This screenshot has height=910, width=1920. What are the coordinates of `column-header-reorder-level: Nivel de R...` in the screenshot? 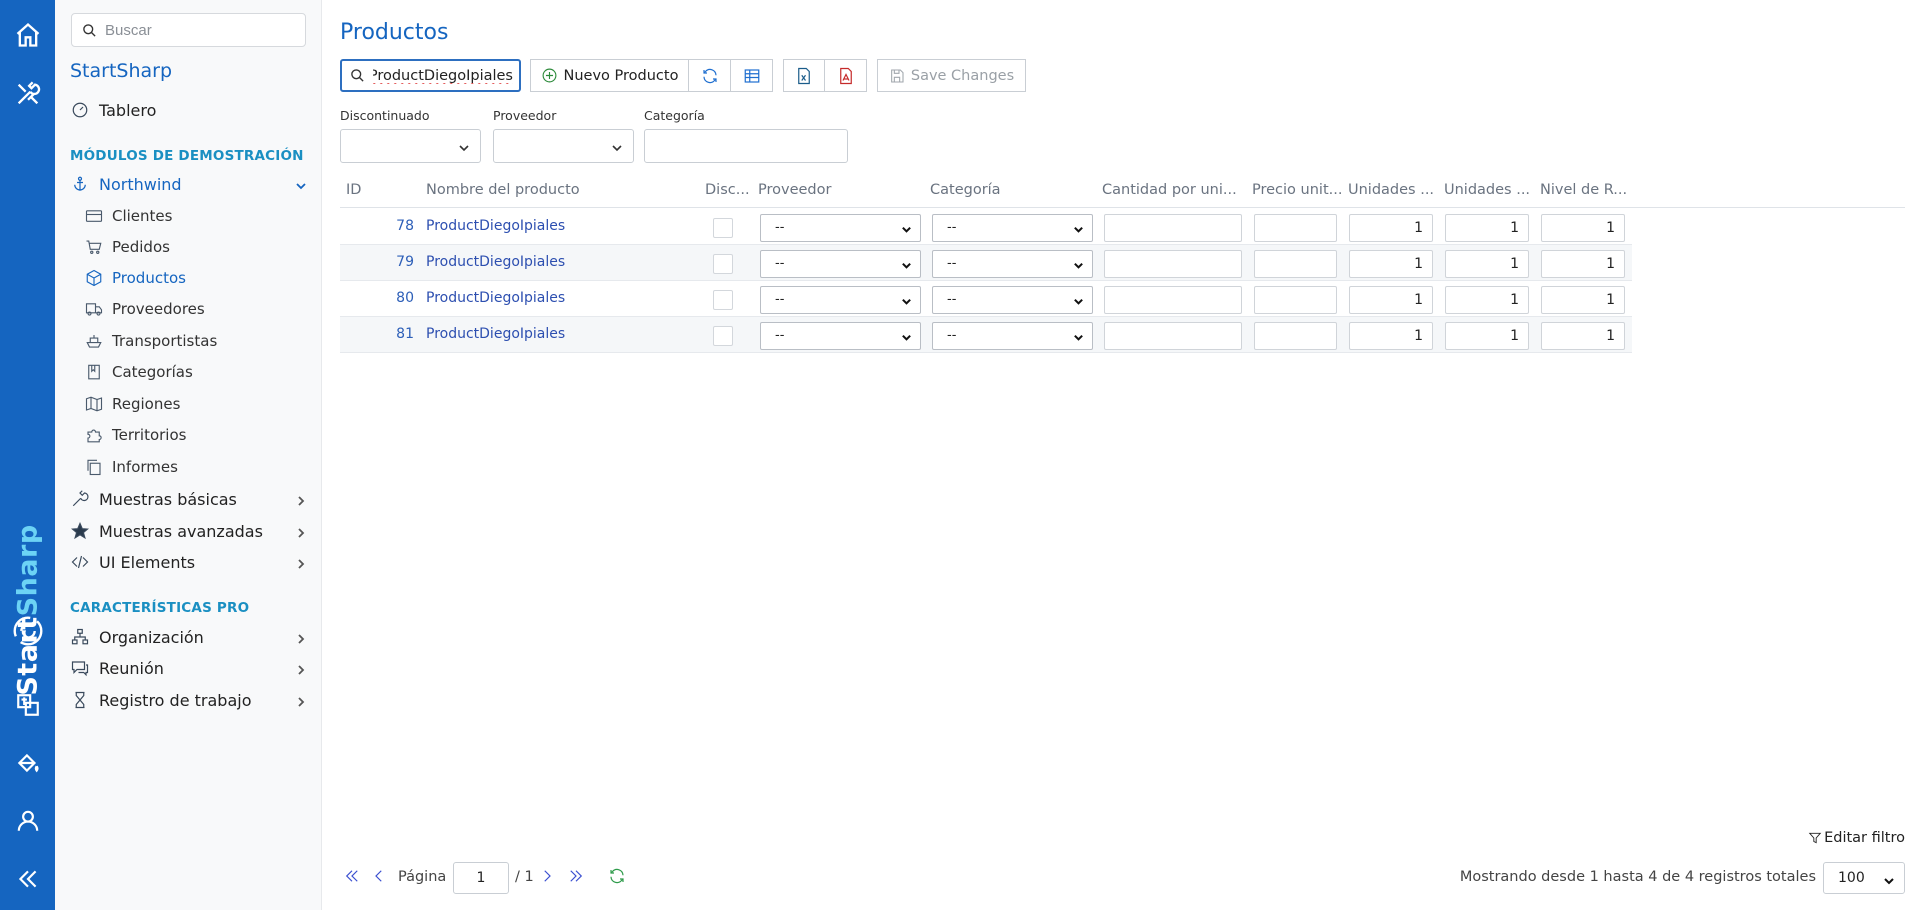 It's located at (1583, 190).